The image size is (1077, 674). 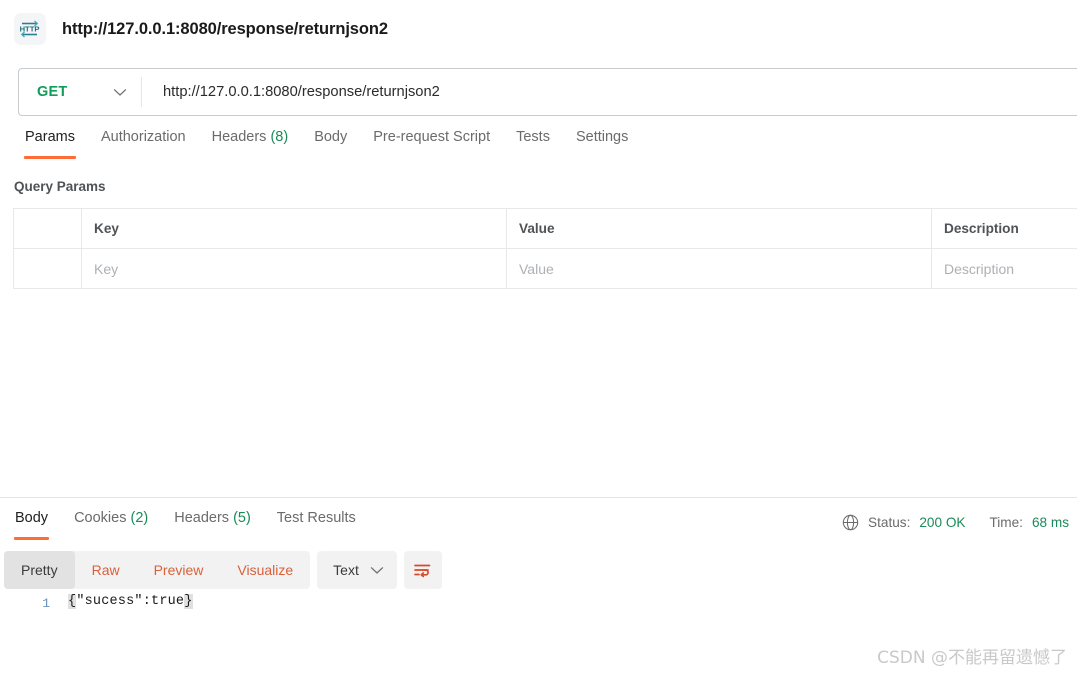 What do you see at coordinates (331, 137) in the screenshot?
I see `tab-body-label: Body` at bounding box center [331, 137].